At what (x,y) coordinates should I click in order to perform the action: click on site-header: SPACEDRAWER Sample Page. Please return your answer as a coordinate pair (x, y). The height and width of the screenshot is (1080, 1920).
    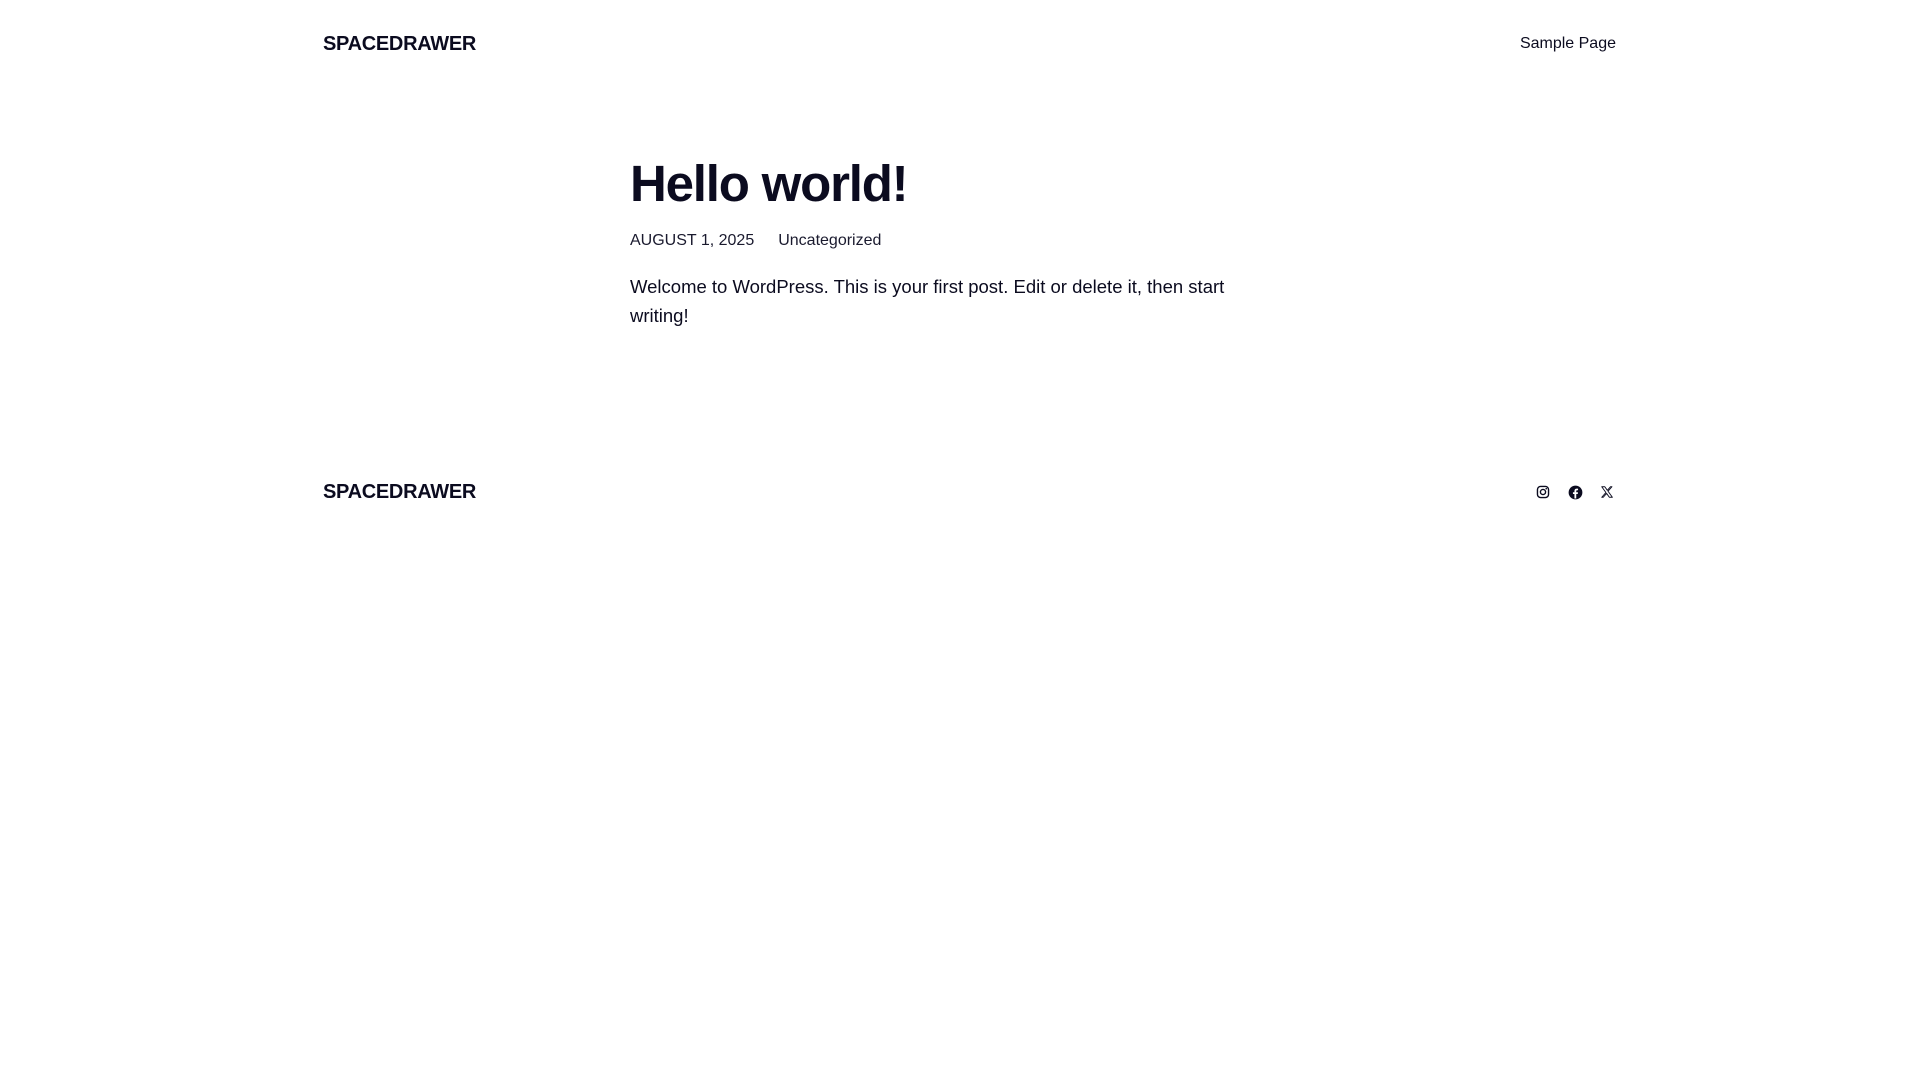
    Looking at the image, I should click on (969, 44).